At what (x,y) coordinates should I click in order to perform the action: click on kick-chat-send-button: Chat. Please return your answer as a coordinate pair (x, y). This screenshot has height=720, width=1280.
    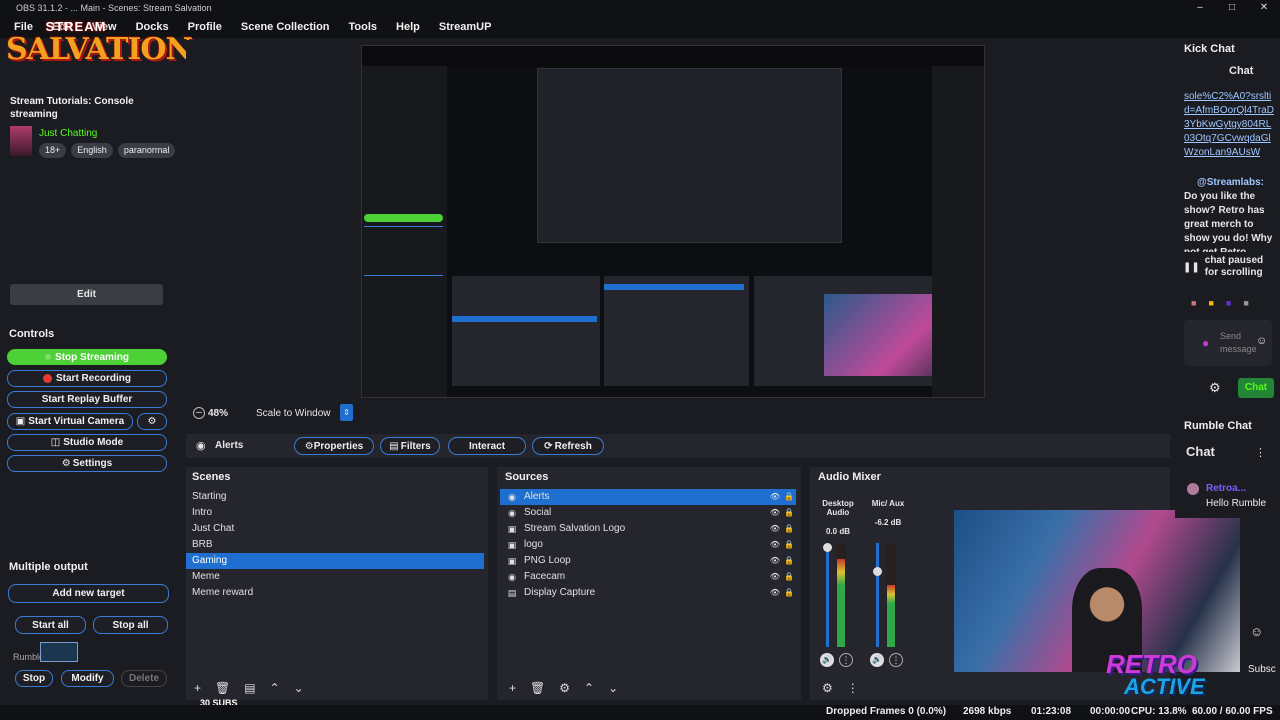
    Looking at the image, I should click on (1256, 388).